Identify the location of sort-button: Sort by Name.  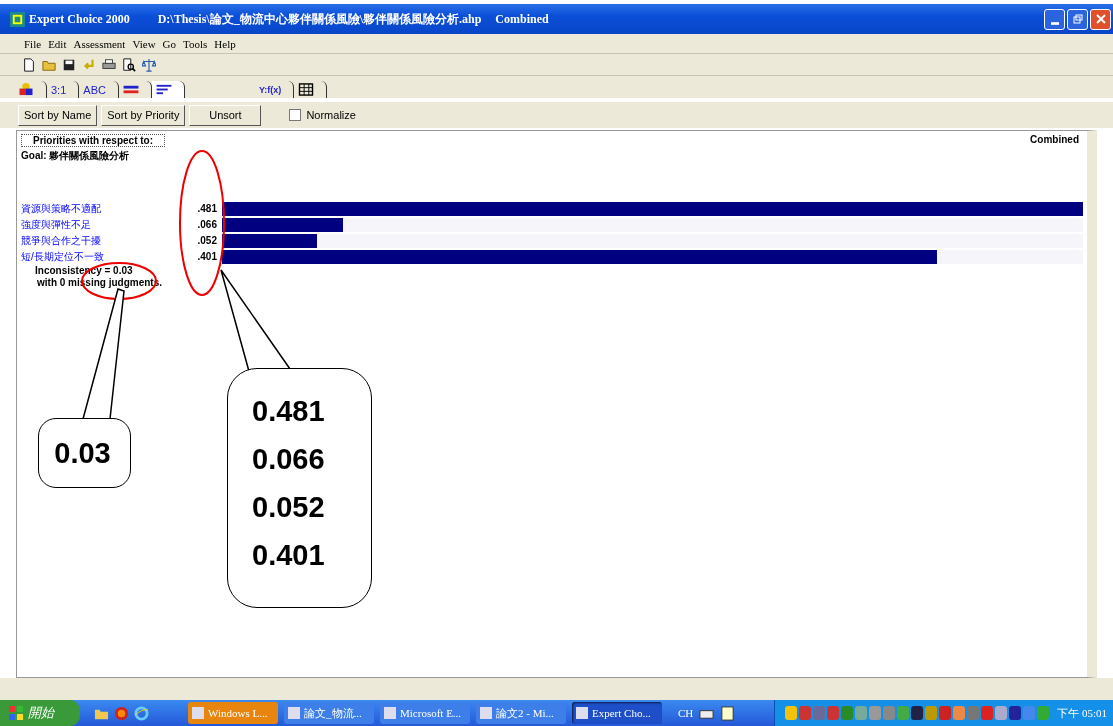
(58, 115).